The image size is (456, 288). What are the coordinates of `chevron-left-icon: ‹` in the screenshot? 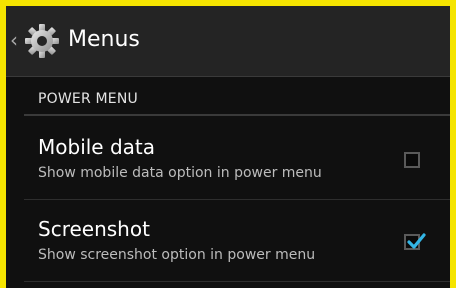 It's located at (14, 40).